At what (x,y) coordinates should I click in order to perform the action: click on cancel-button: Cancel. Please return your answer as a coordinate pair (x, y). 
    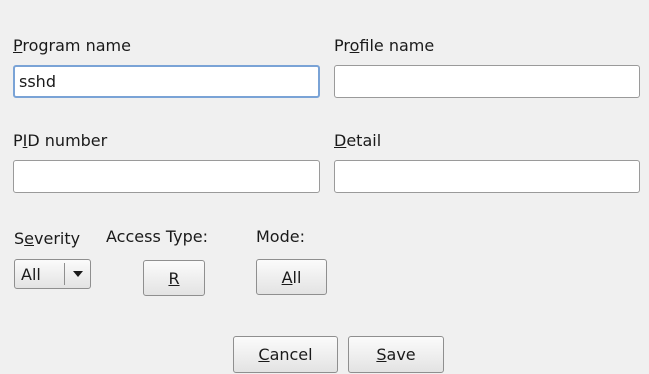
    Looking at the image, I should click on (285, 354).